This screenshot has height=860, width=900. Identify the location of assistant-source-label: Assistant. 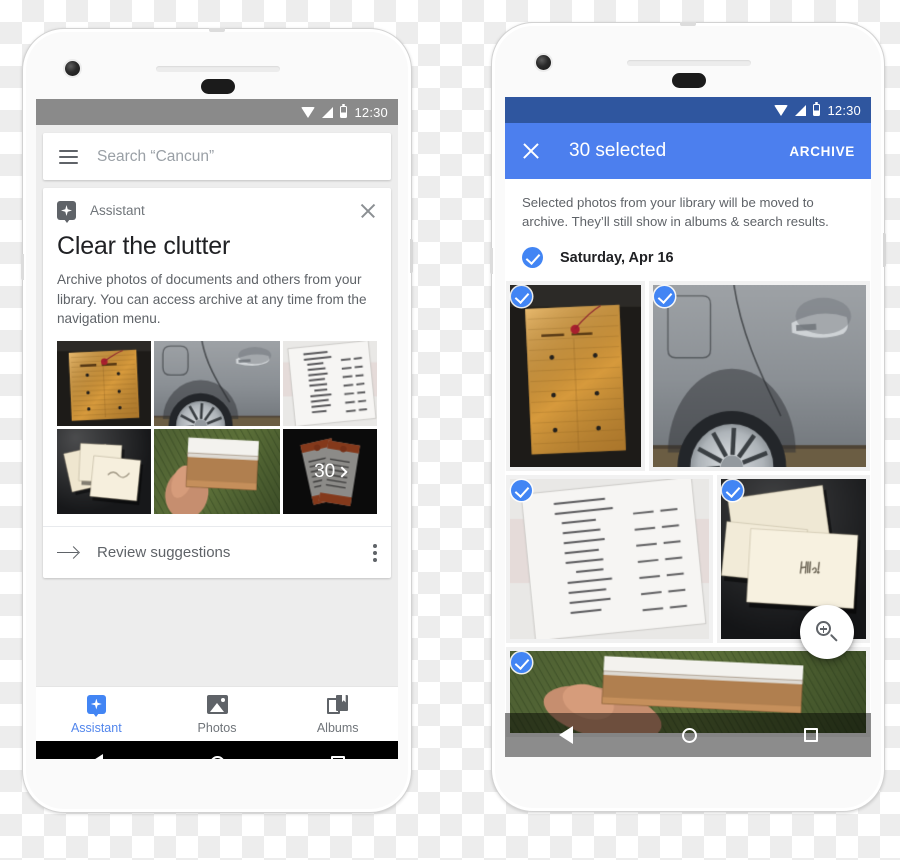
(117, 210).